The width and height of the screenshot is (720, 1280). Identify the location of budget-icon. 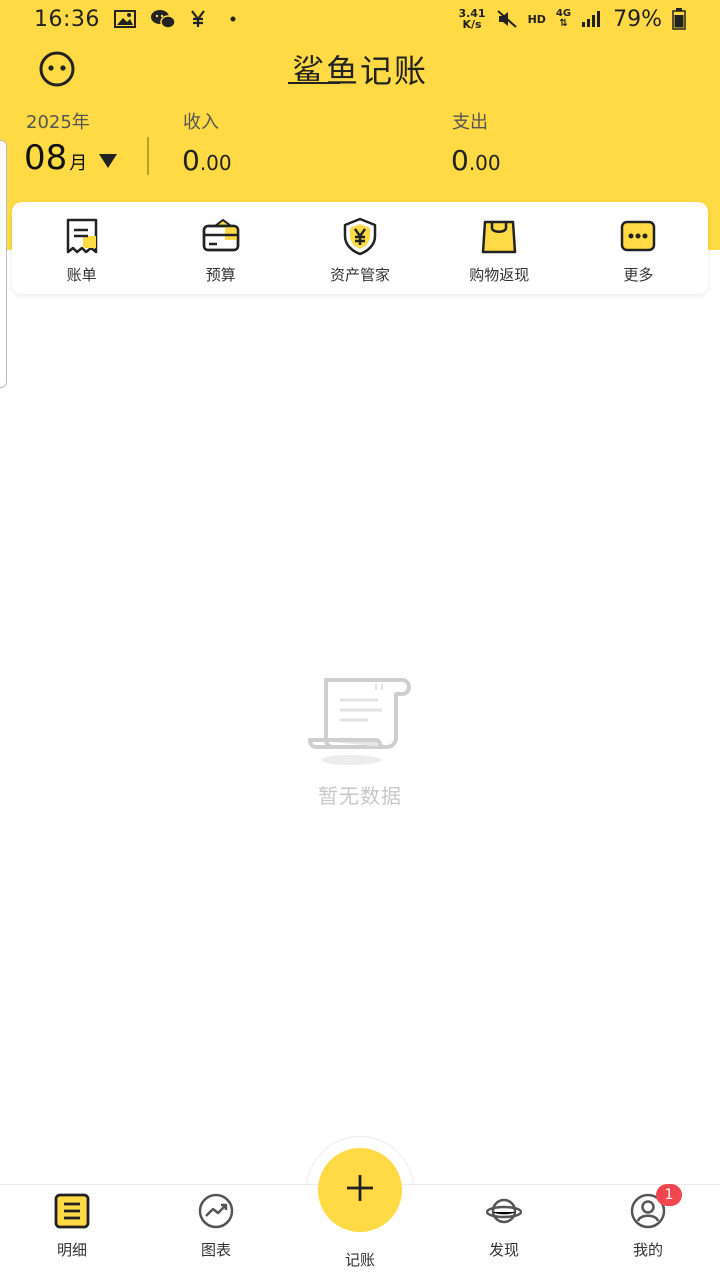
(221, 236).